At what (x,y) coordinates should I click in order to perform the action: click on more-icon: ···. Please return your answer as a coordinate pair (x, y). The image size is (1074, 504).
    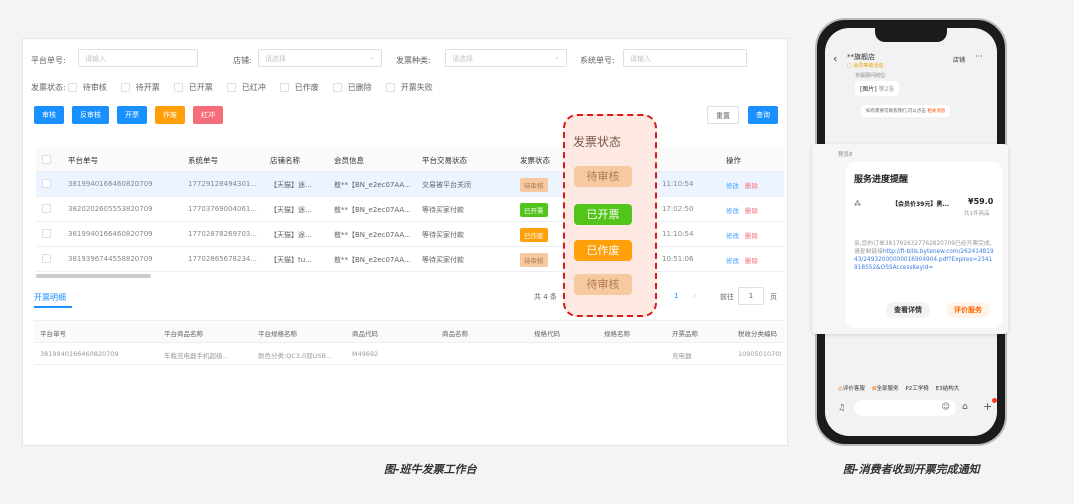
    Looking at the image, I should click on (979, 56).